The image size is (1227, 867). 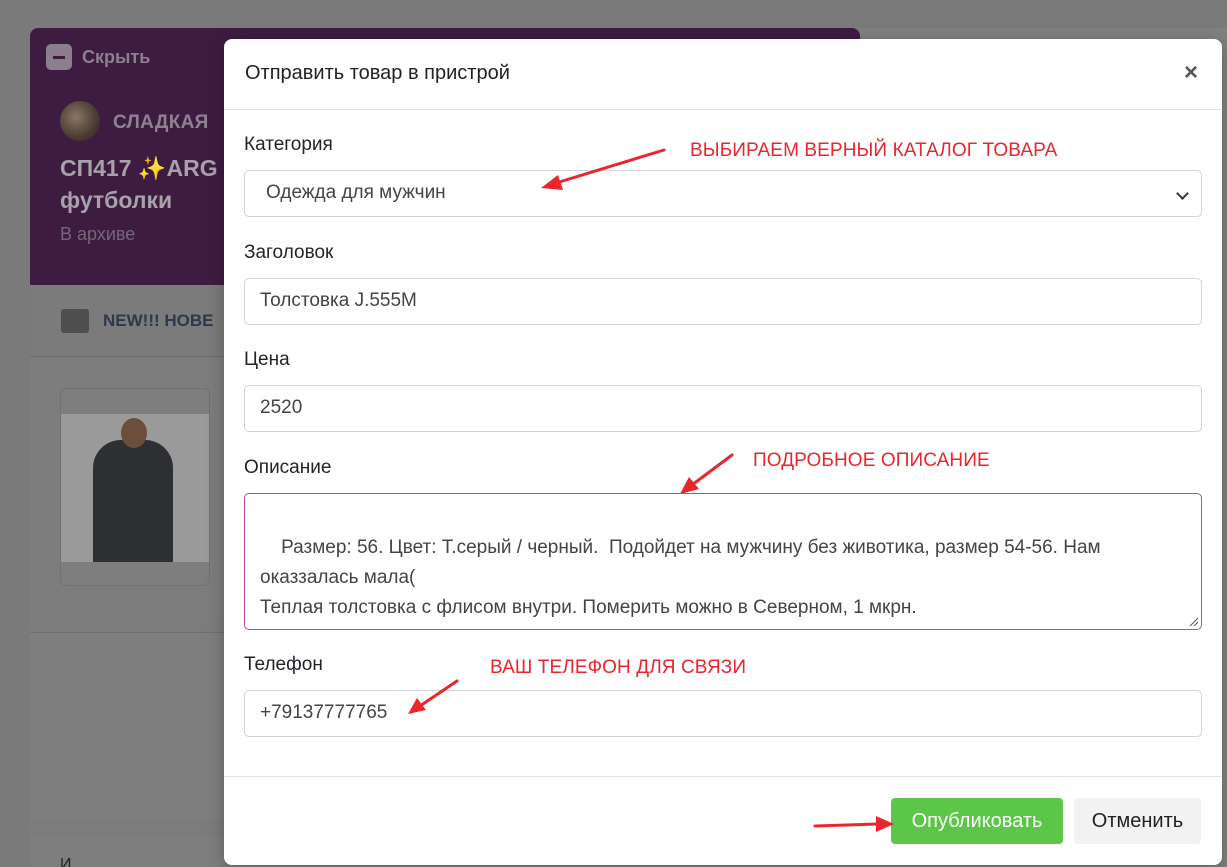 What do you see at coordinates (98, 234) in the screenshot?
I see `archive-status: В архиве` at bounding box center [98, 234].